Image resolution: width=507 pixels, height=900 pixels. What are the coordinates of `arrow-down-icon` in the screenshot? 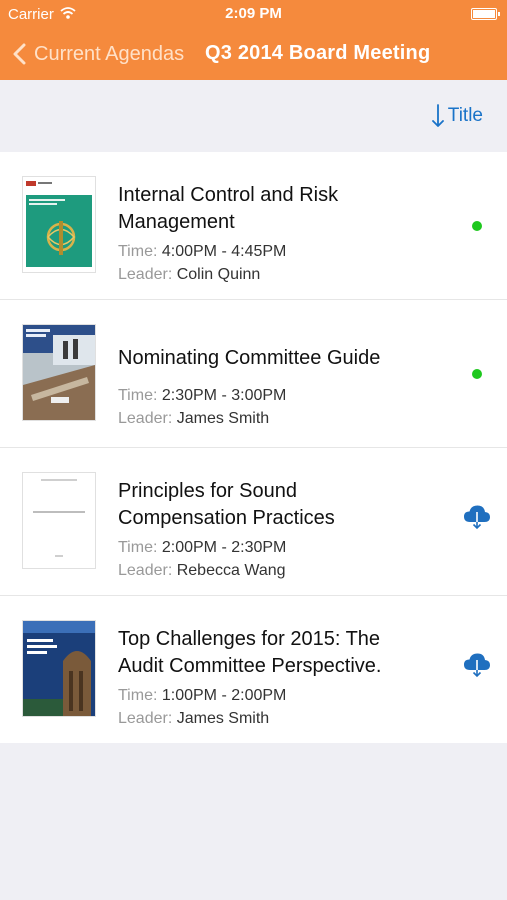 It's located at (437, 115).